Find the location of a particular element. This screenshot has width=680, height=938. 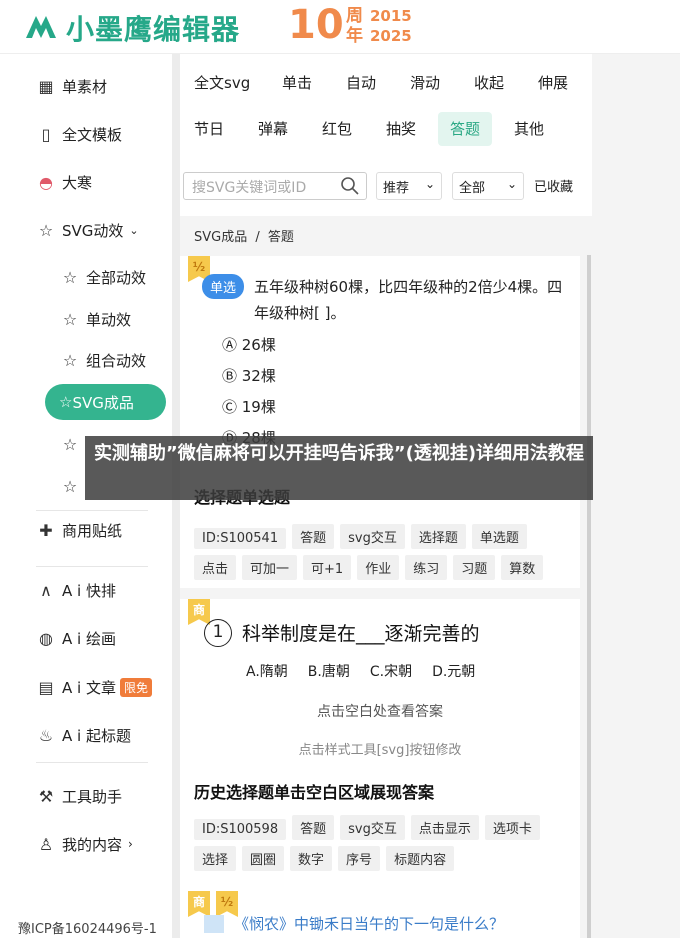

sidebar-item-dahan: ◓ 大寒 is located at coordinates (64, 182).